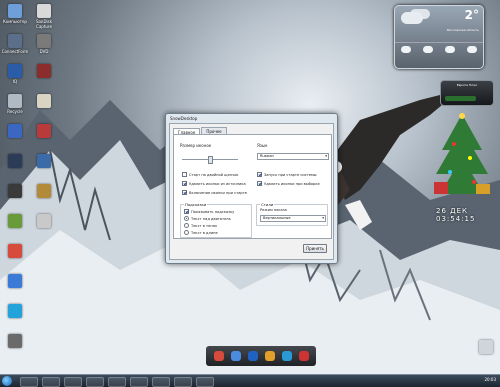 The height and width of the screenshot is (387, 500). I want to click on weather-city: Московская область, so click(462, 30).